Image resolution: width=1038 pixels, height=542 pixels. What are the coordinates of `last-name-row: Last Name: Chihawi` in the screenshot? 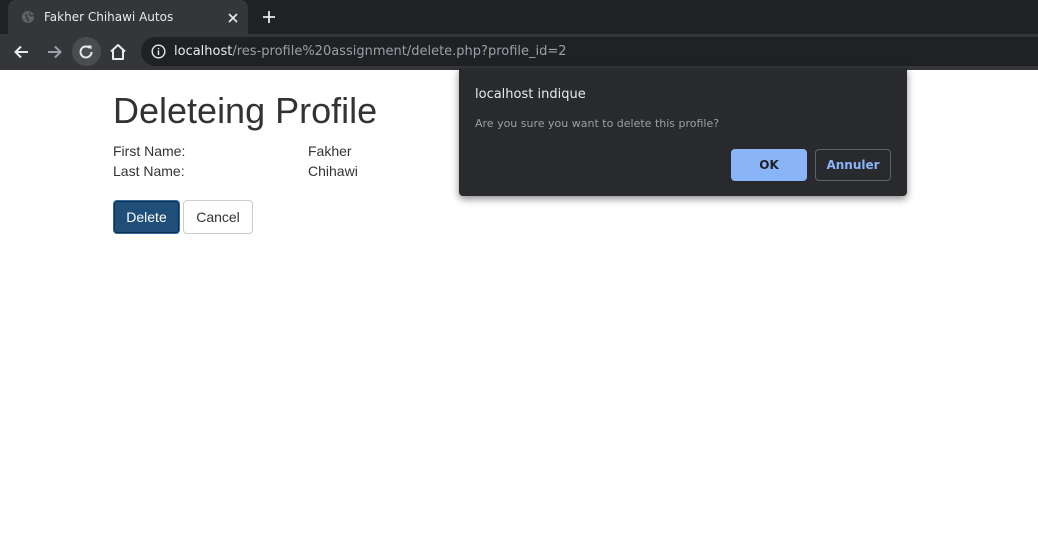 It's located at (245, 171).